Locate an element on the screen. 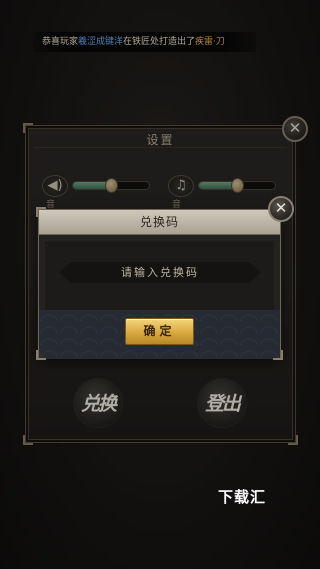 Image resolution: width=320 pixels, height=569 pixels. dialog-close-button: ✕ is located at coordinates (281, 209).